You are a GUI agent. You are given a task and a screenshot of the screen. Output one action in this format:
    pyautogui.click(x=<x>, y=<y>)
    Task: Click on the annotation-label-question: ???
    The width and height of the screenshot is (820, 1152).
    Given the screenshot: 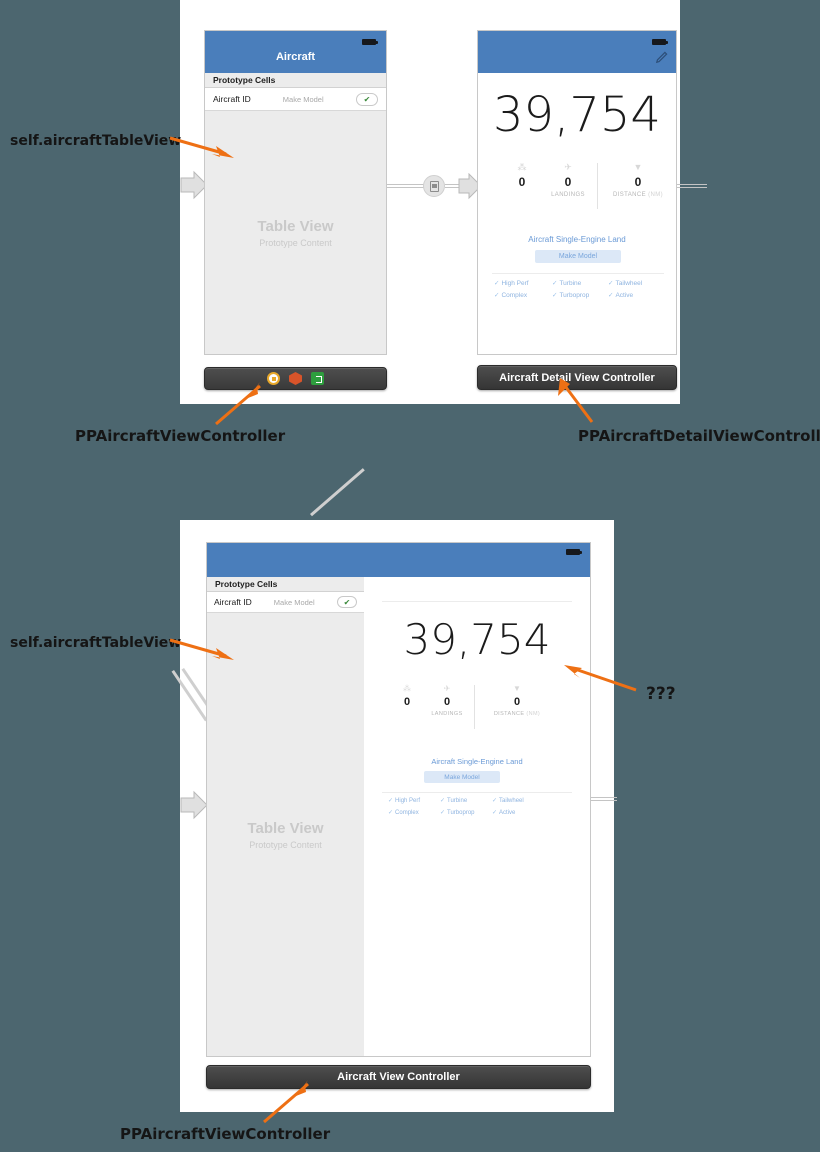 What is the action you would take?
    pyautogui.click(x=661, y=694)
    